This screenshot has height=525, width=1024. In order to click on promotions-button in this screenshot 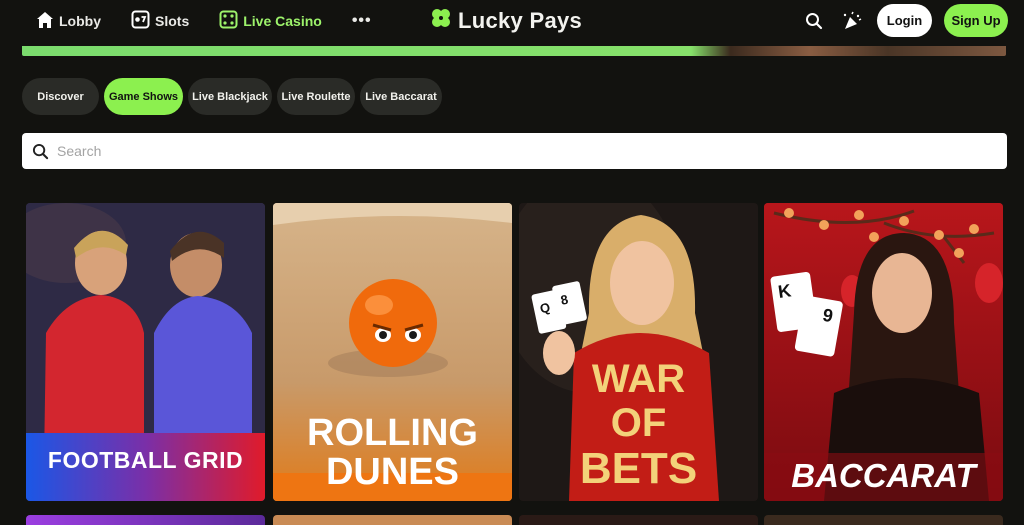, I will do `click(852, 21)`.